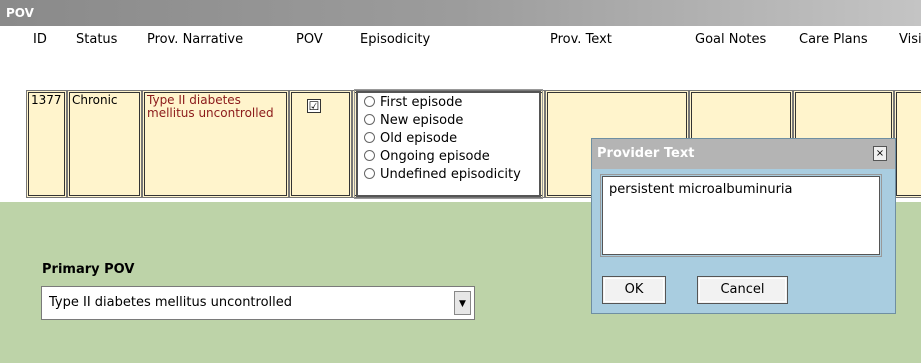 This screenshot has height=363, width=921. I want to click on radio-label: Old episode, so click(419, 138).